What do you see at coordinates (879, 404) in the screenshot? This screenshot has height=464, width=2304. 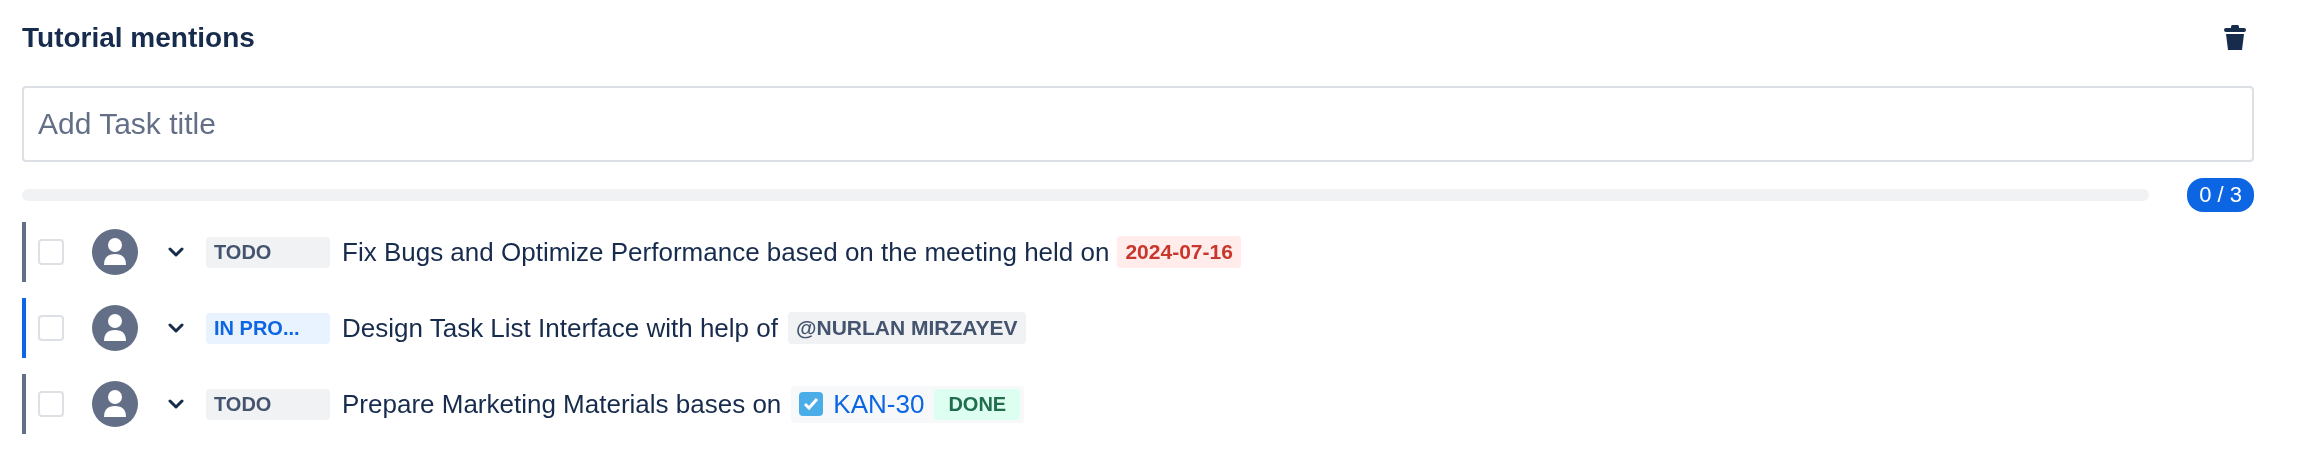 I see `issue-link: KAN-30` at bounding box center [879, 404].